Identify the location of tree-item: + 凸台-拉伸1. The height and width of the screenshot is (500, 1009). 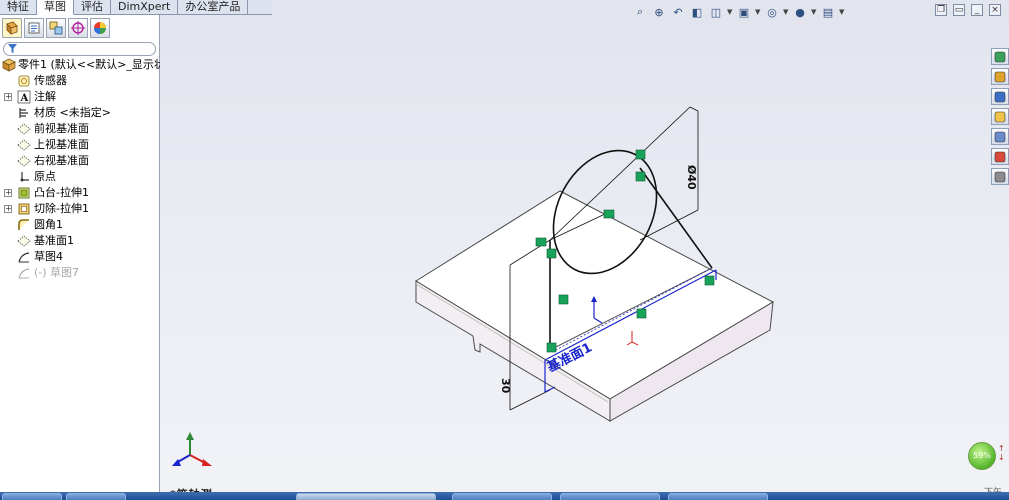
(79, 193).